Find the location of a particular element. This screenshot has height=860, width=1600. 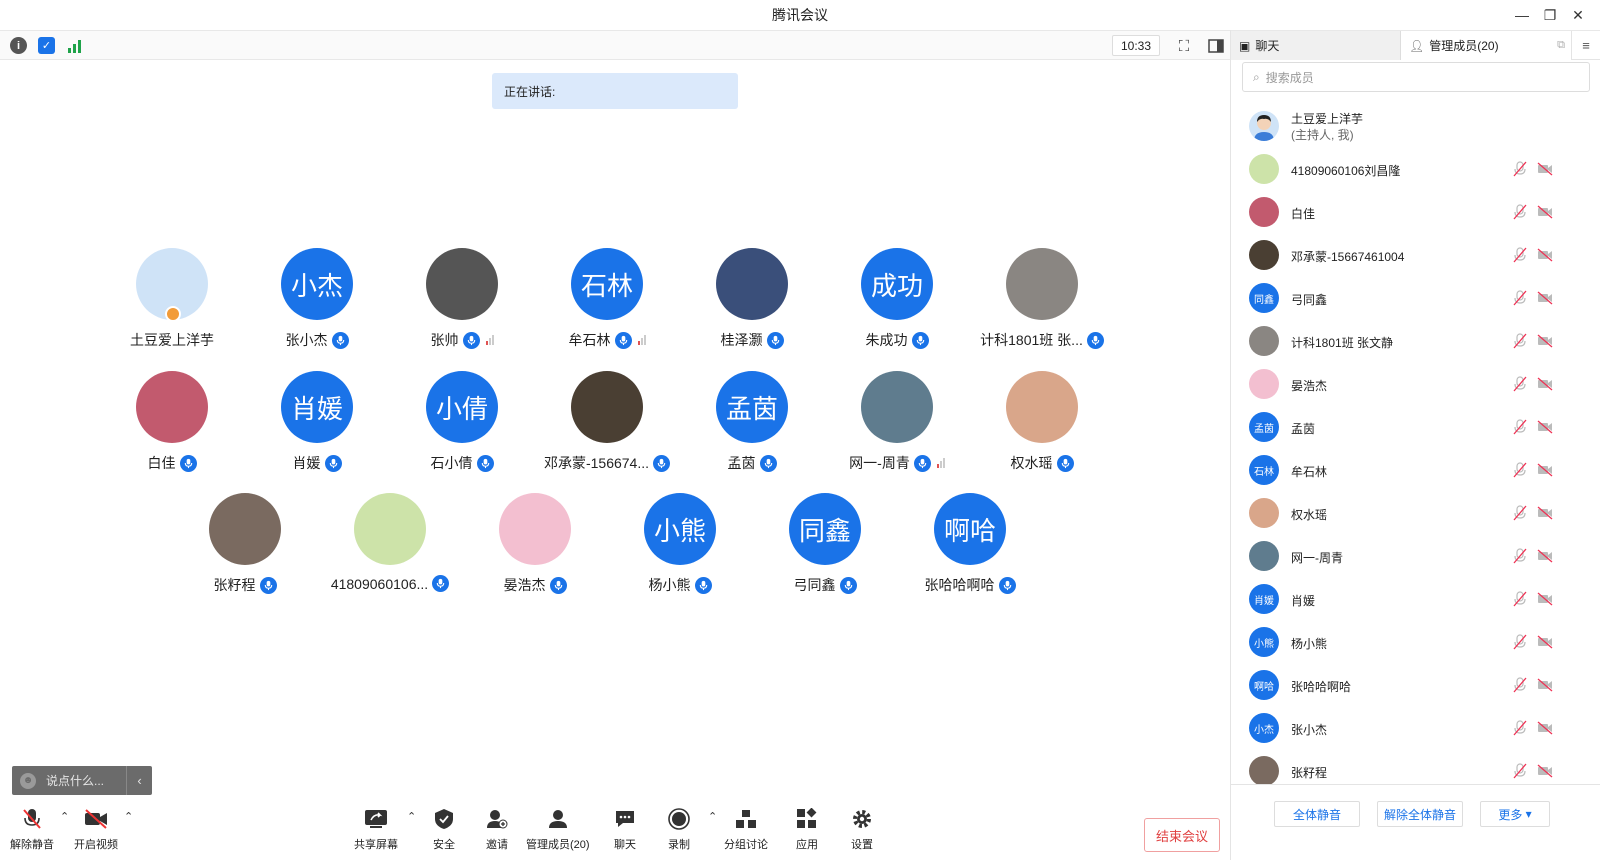

participant-tile: 权水瑶 is located at coordinates (1042, 426).